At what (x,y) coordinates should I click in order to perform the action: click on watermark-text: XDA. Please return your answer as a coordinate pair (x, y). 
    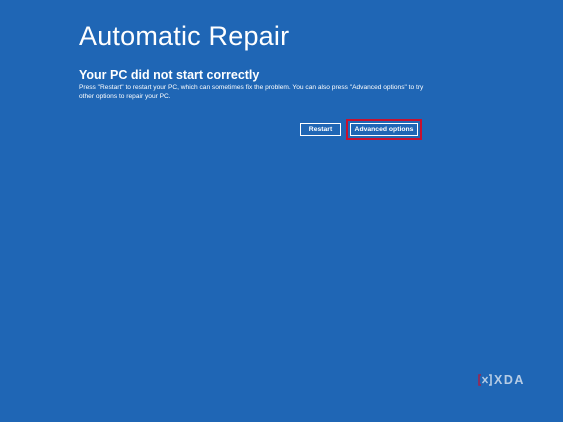
    Looking at the image, I should click on (509, 380).